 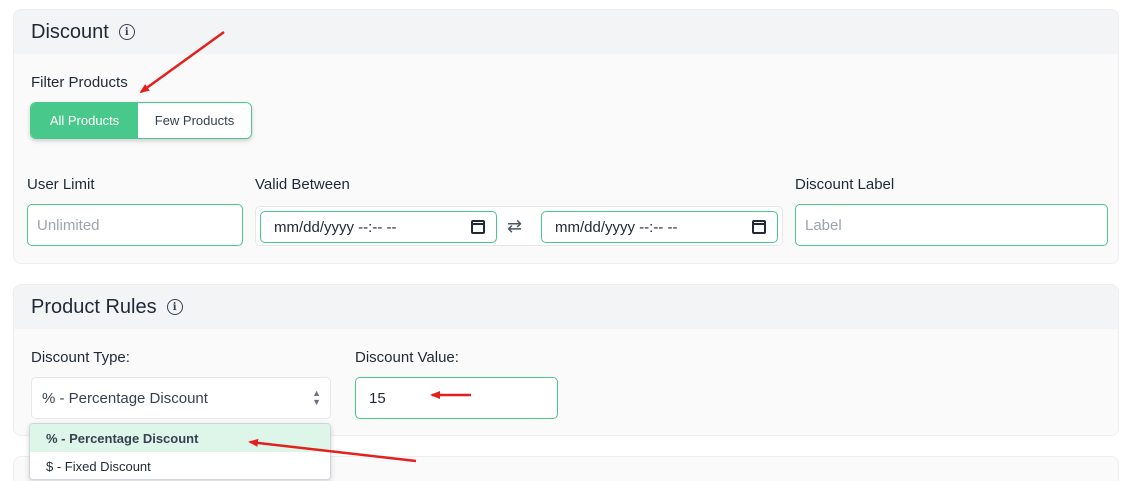 What do you see at coordinates (566, 32) in the screenshot?
I see `discount-header: Discount i` at bounding box center [566, 32].